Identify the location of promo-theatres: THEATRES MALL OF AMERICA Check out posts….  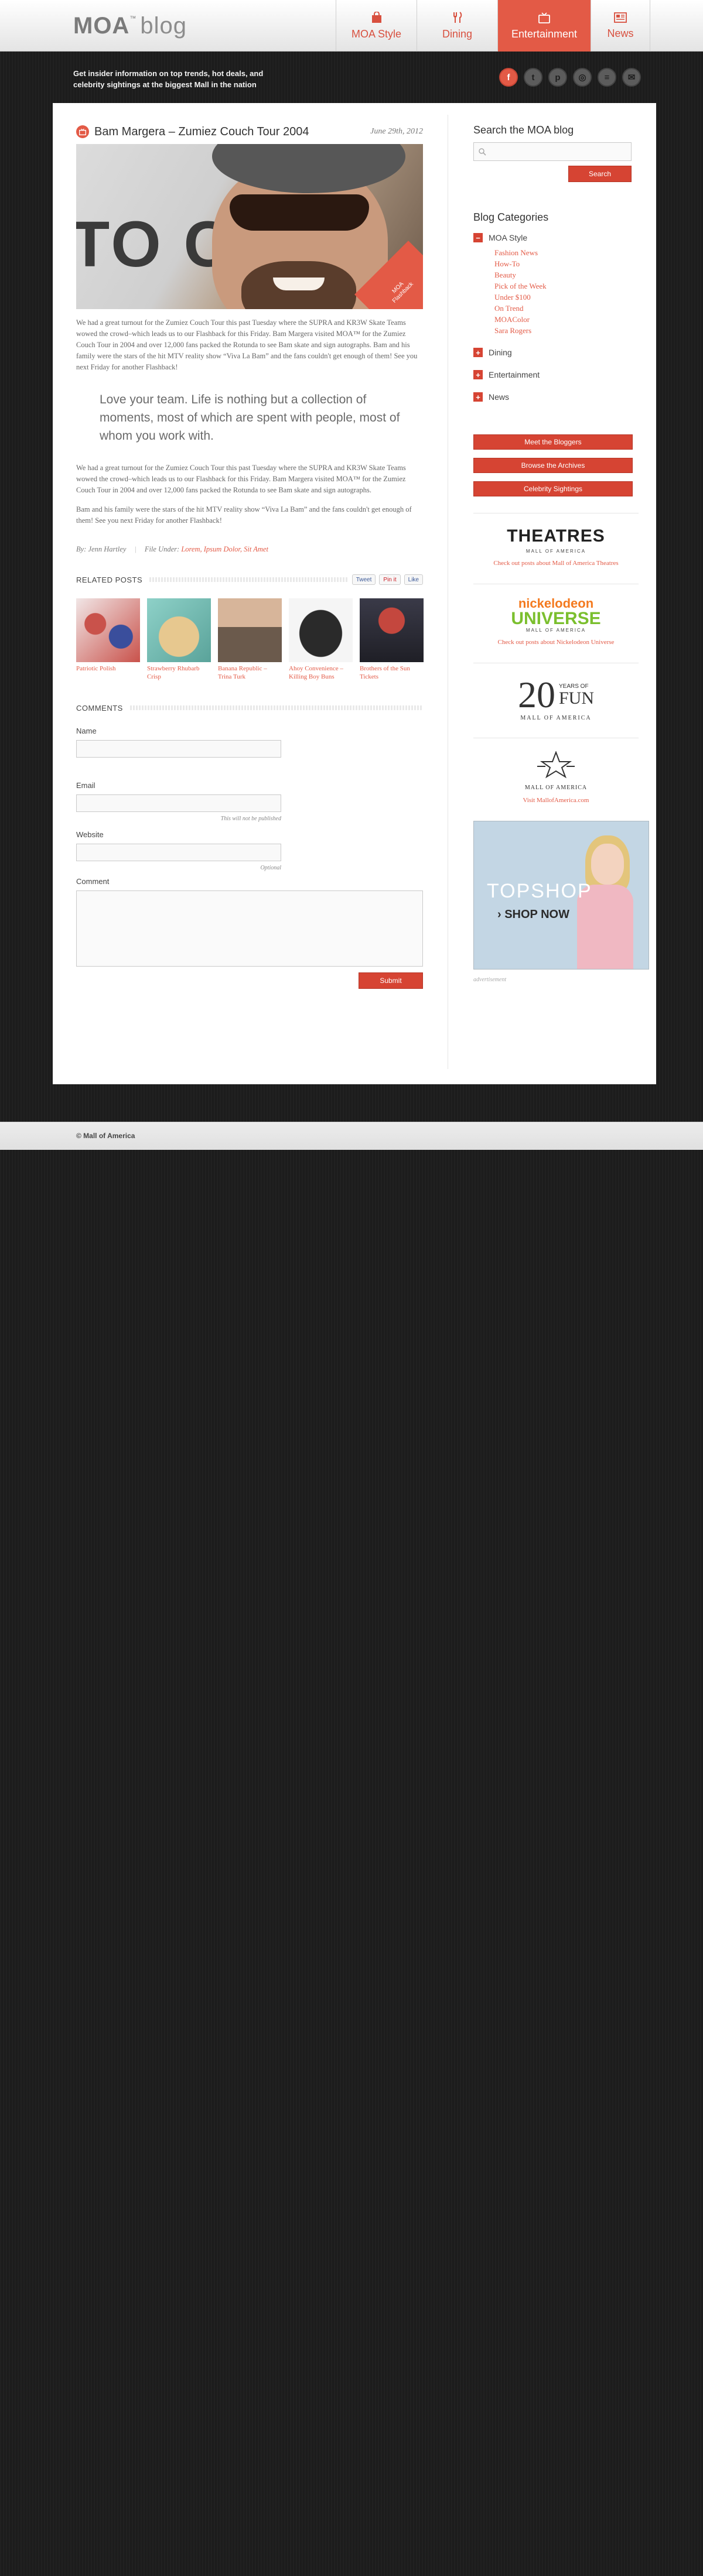
(556, 540).